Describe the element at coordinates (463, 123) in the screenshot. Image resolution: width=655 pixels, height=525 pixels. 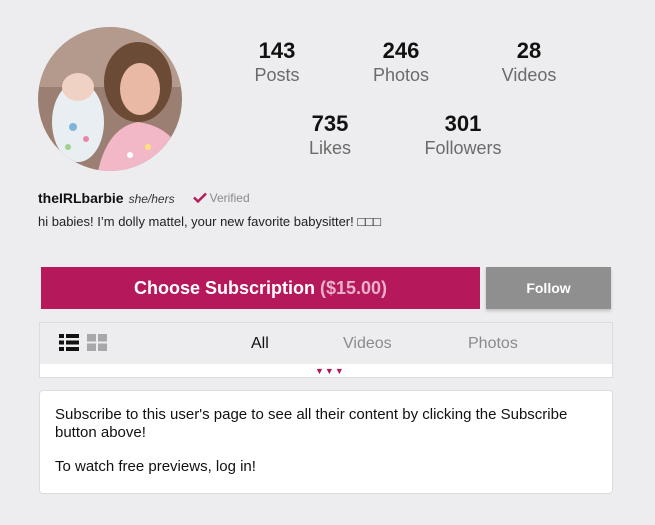
I see `stat-followers-value: 301` at that location.